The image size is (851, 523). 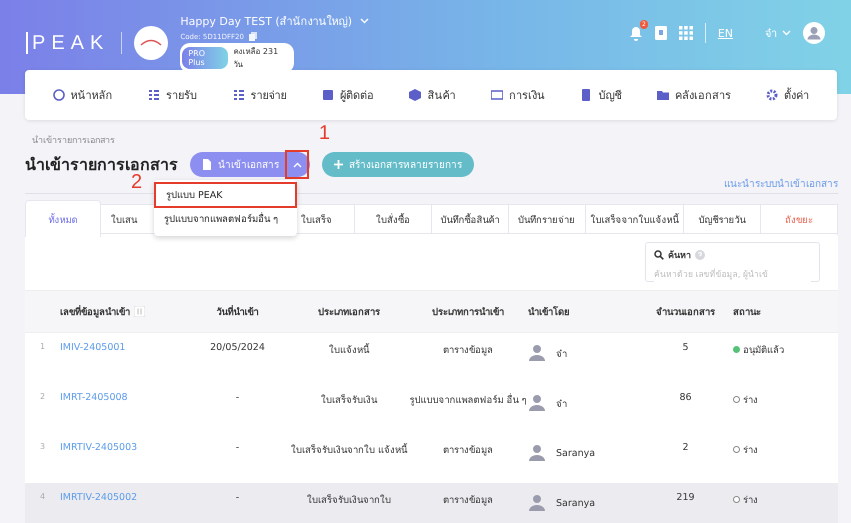 What do you see at coordinates (601, 95) in the screenshot?
I see `nav-item: บัญชี` at bounding box center [601, 95].